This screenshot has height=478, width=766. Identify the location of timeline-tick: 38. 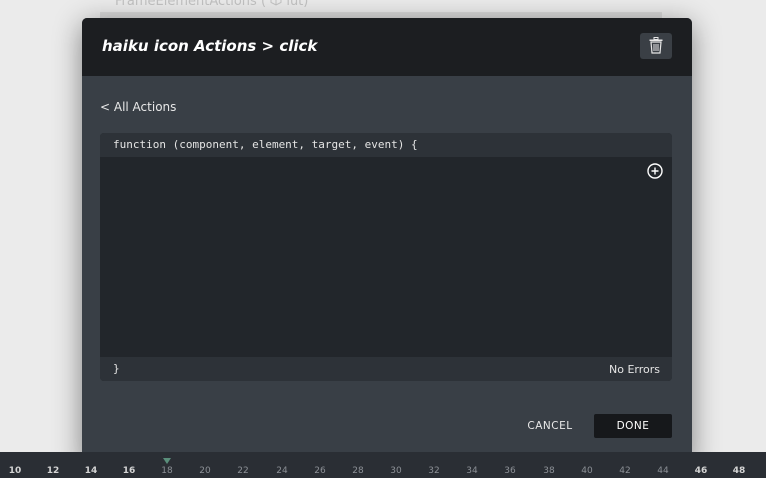
(549, 471).